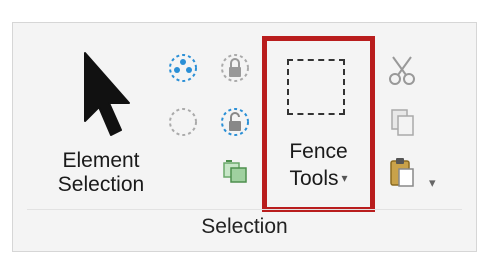 This screenshot has height=269, width=487. What do you see at coordinates (402, 172) in the screenshot?
I see `paste-icon` at bounding box center [402, 172].